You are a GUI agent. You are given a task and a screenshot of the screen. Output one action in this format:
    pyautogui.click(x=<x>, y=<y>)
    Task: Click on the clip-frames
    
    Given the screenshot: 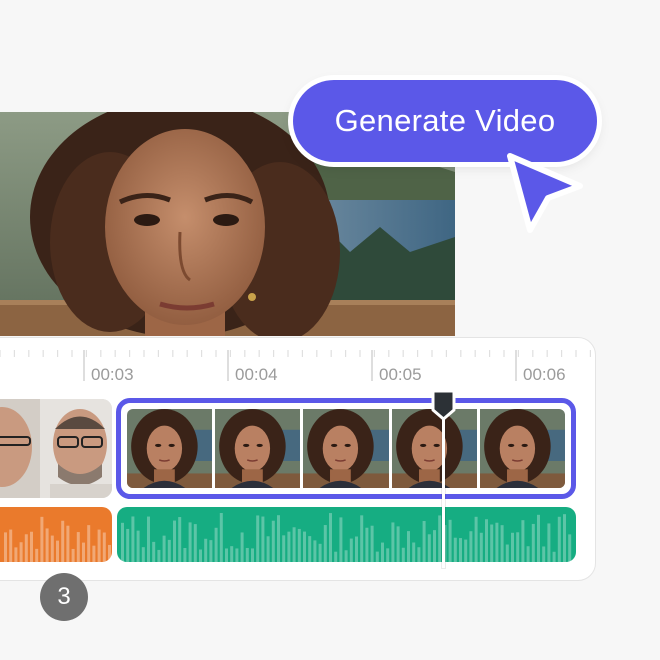 What is the action you would take?
    pyautogui.click(x=346, y=448)
    